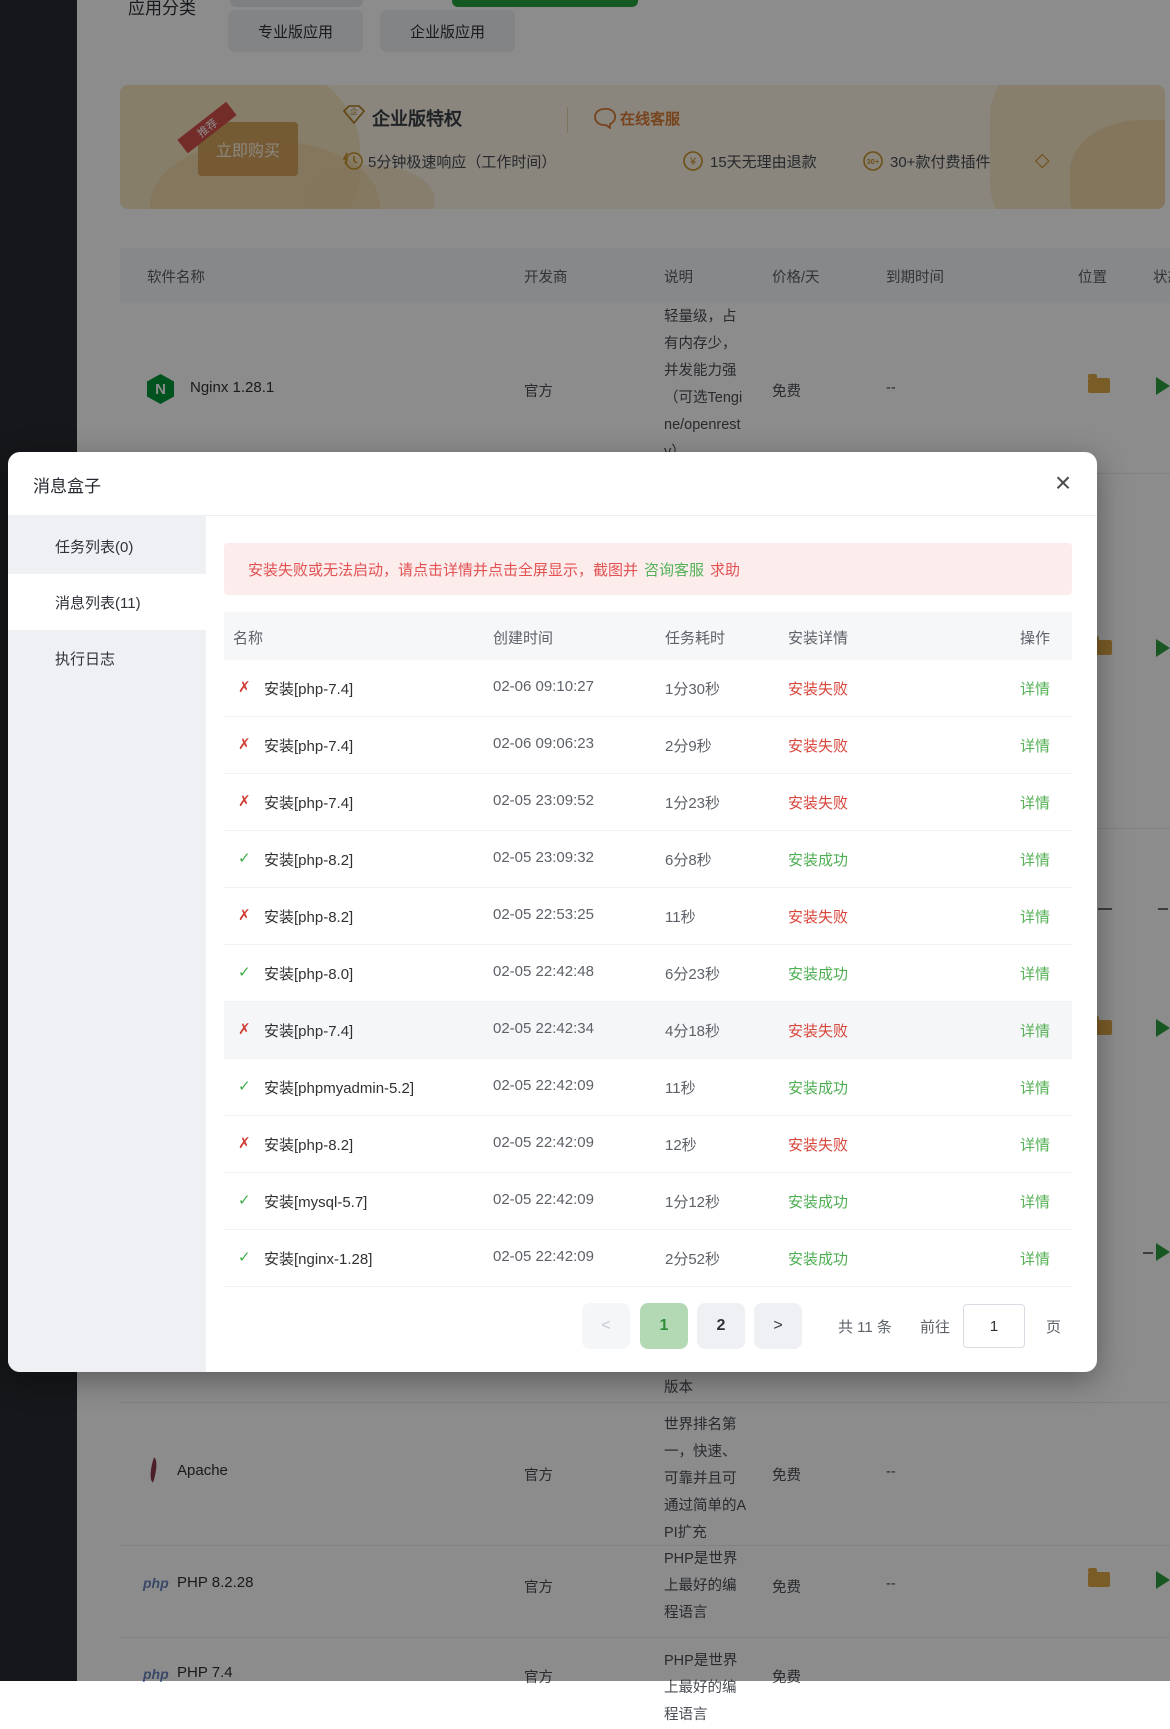 This screenshot has height=1729, width=1170. I want to click on task-created-time: 02-05 22:53:25, so click(543, 914).